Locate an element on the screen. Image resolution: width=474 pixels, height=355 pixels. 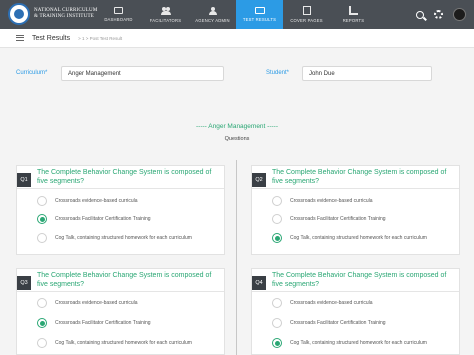
section-title-dash-right: ----- is located at coordinates (271, 126).